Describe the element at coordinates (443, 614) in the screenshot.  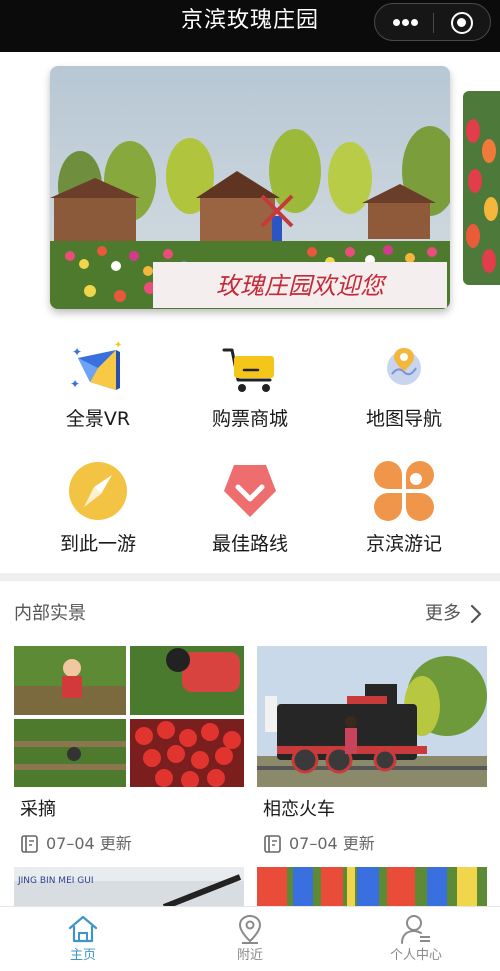
I see `section-more-link: 更多` at that location.